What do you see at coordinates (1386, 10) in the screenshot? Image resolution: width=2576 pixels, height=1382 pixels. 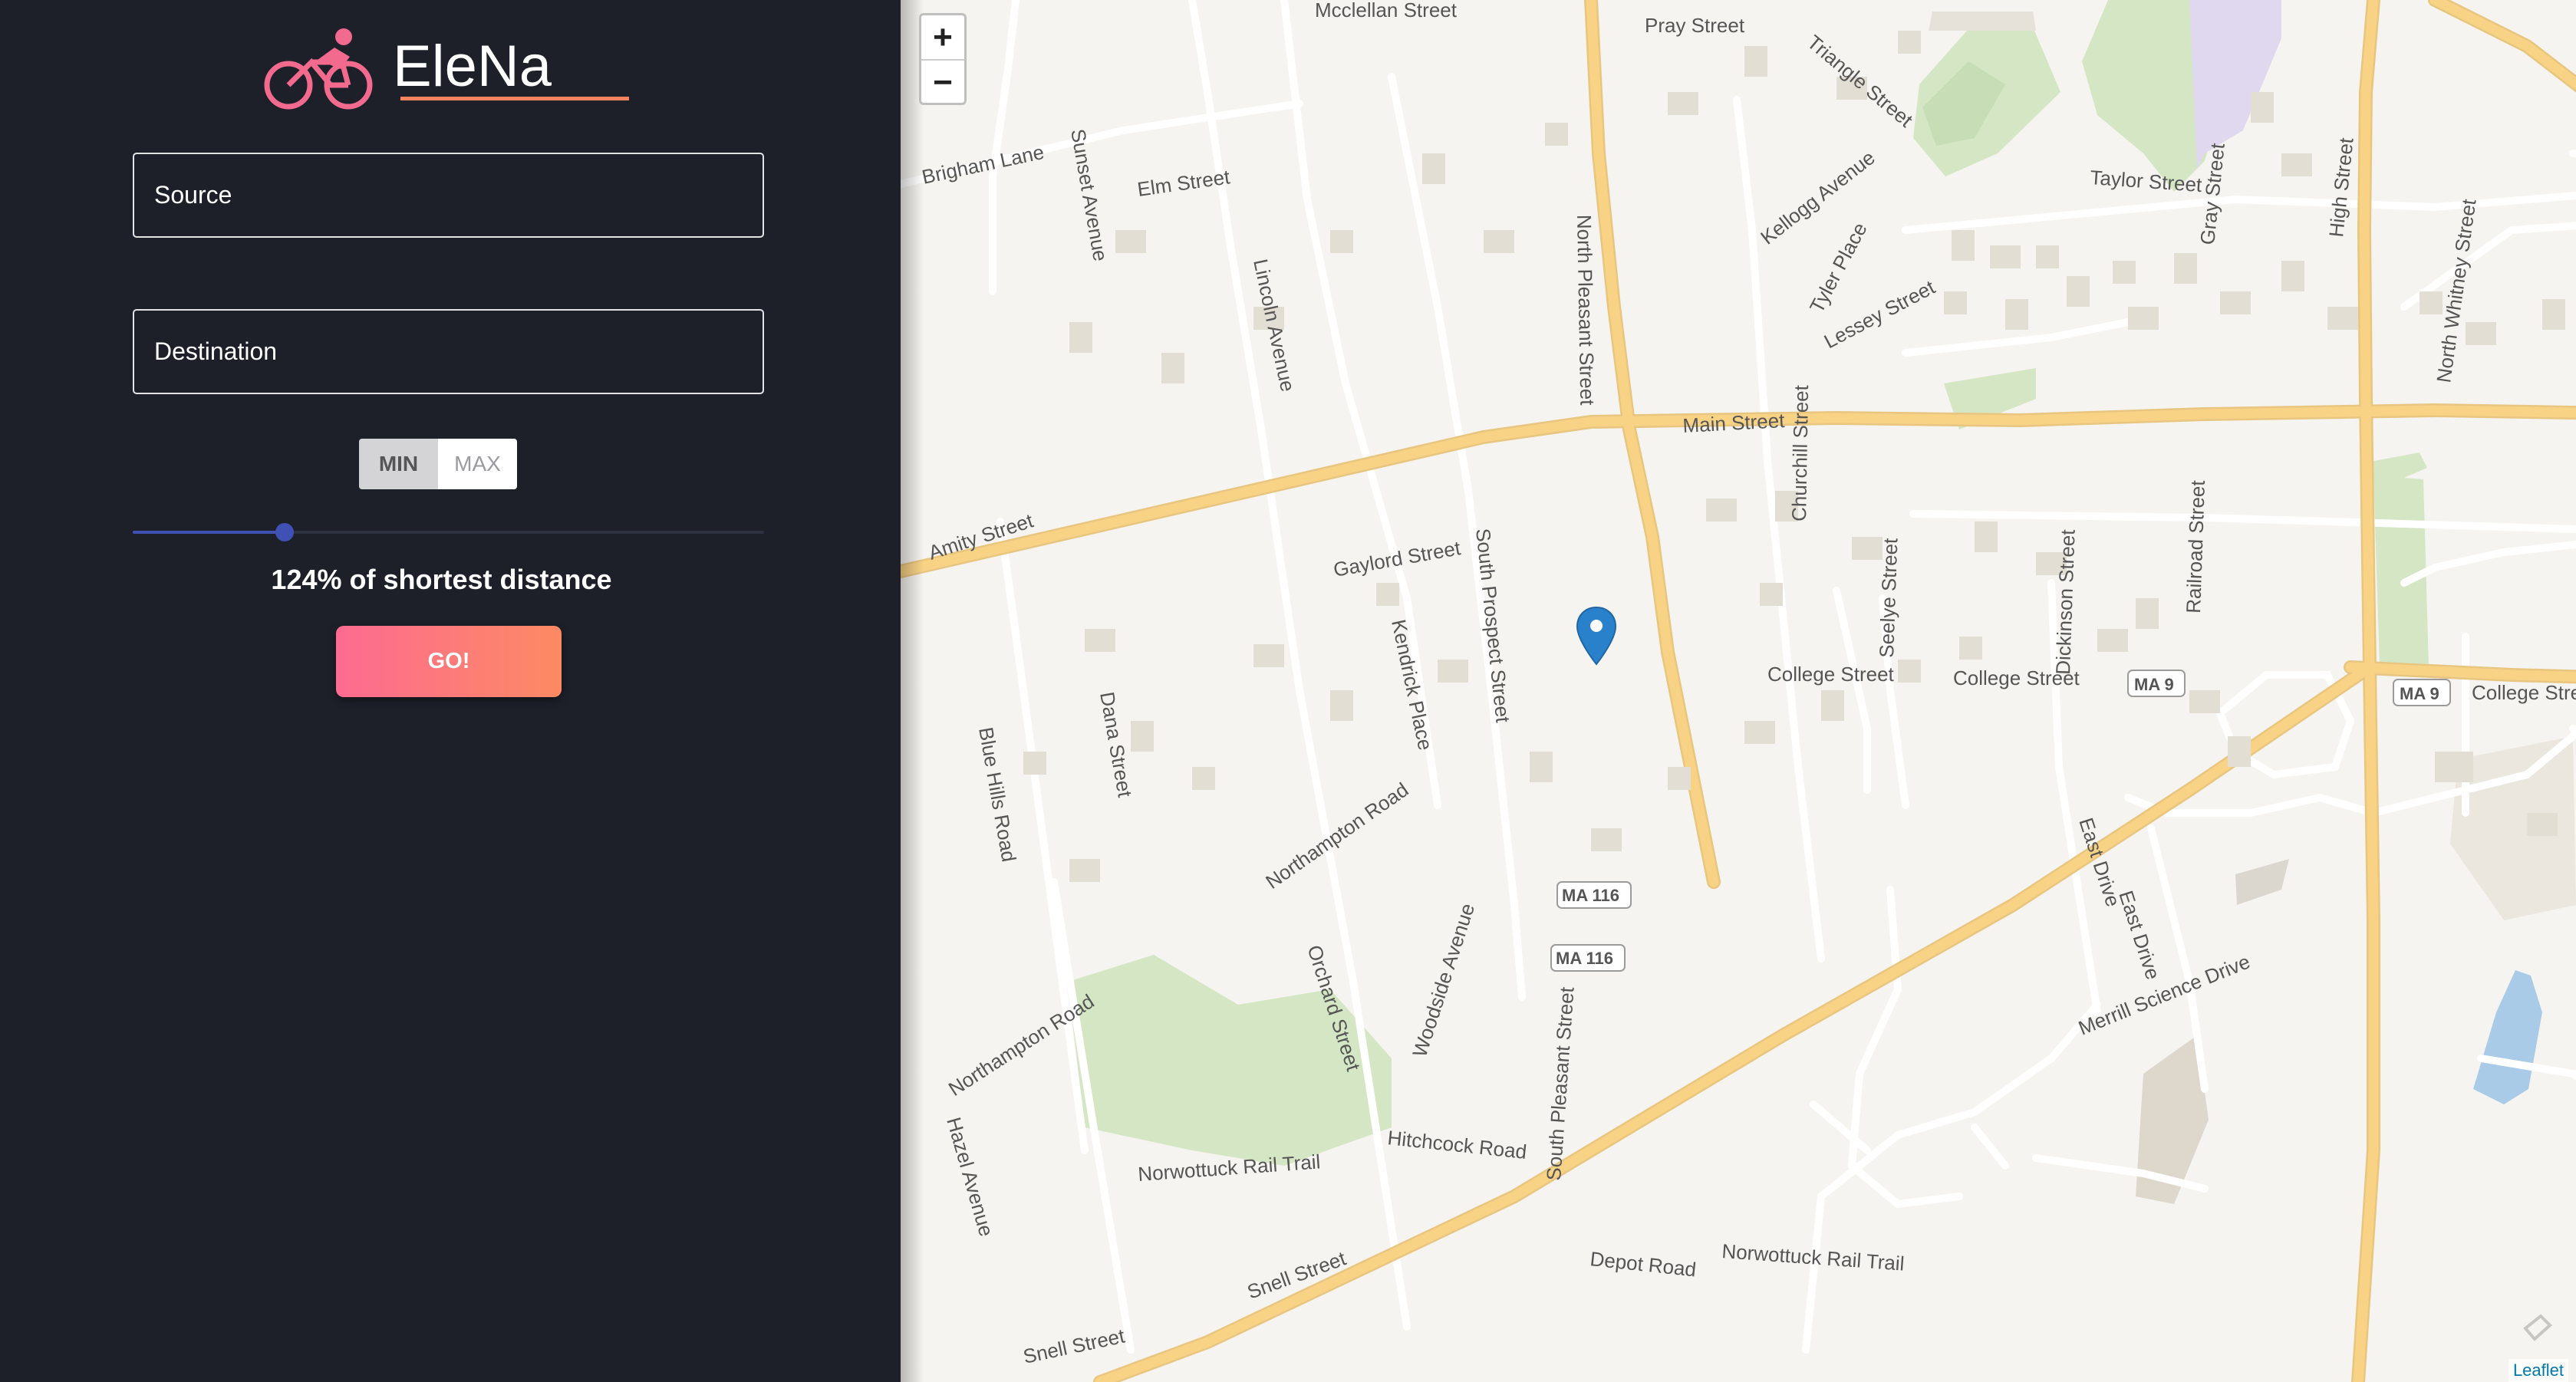 I see `street-label: Mcclellan Street` at bounding box center [1386, 10].